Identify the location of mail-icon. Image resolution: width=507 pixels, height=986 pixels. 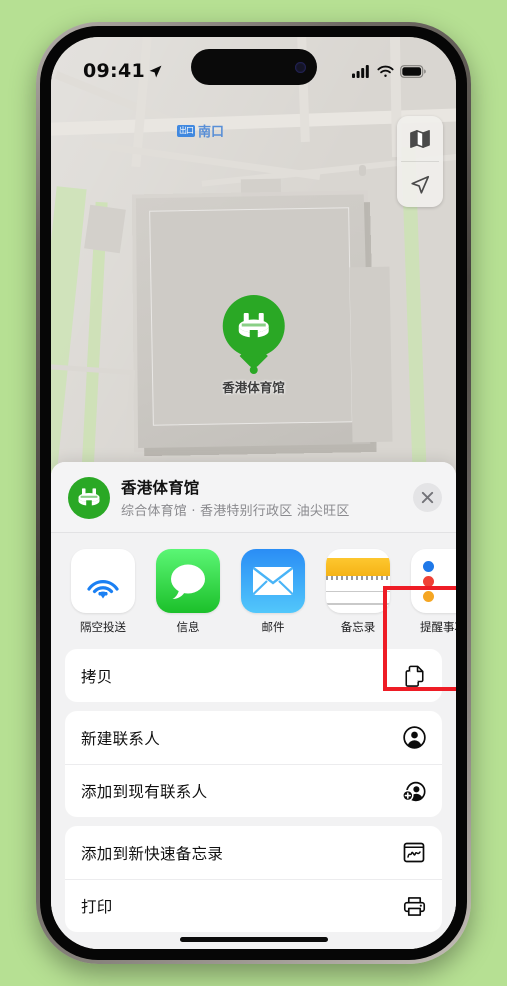
(273, 581).